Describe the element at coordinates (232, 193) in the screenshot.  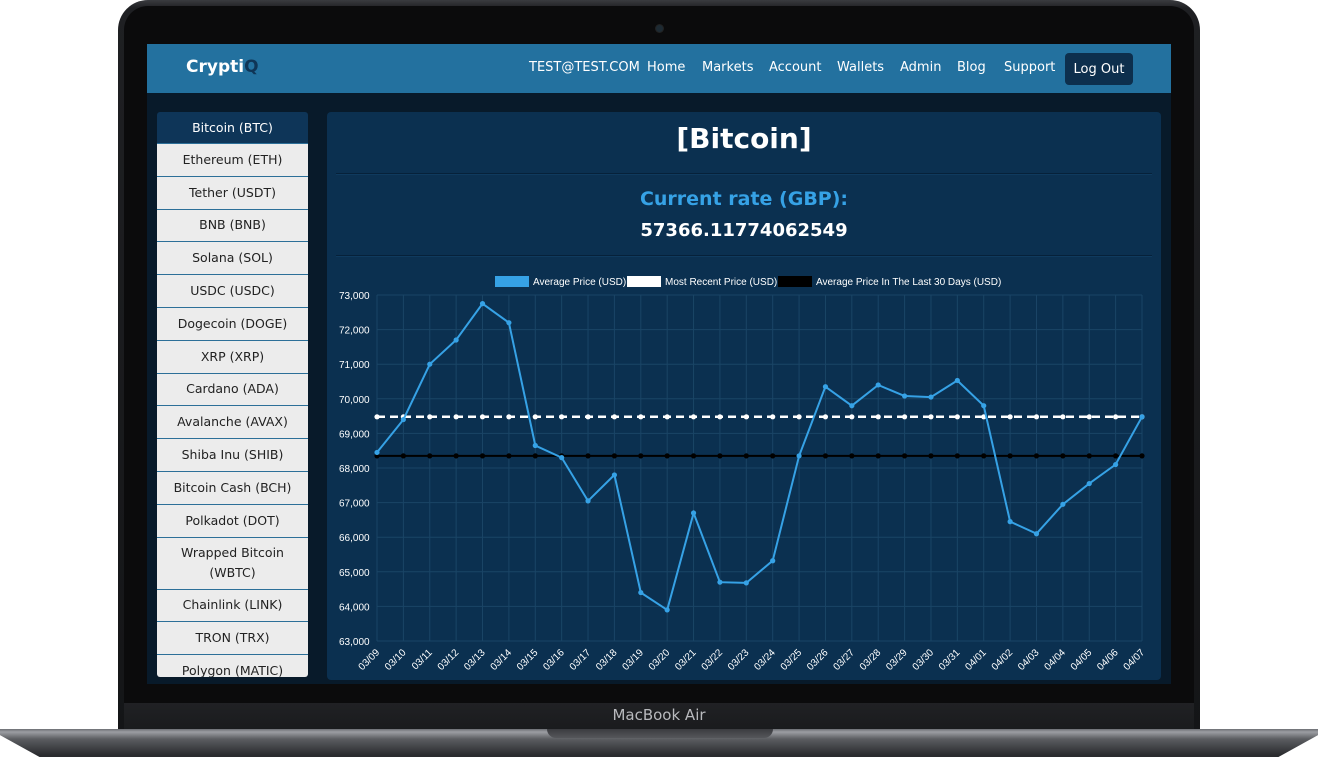
I see `sidebar-item-usdt: Tether (USDT)` at that location.